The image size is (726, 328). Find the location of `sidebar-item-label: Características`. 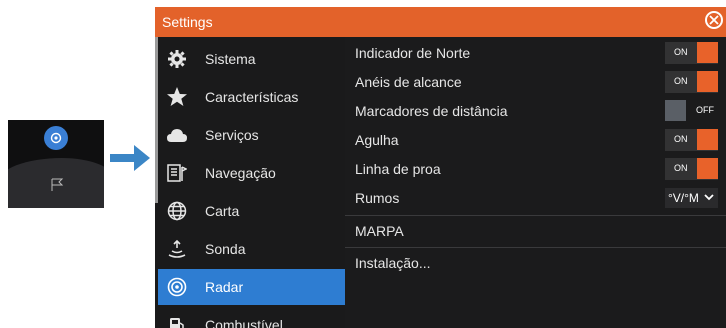

sidebar-item-label: Características is located at coordinates (252, 97).